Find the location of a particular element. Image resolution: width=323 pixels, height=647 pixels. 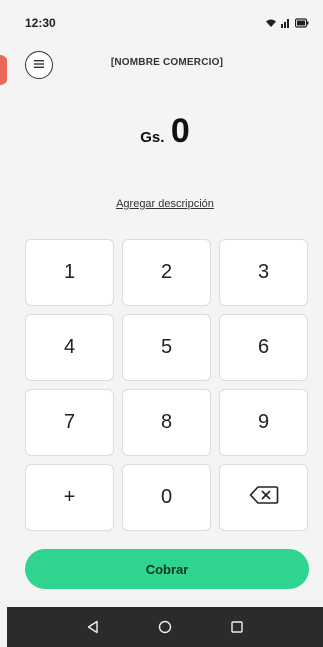

key-3: 3 is located at coordinates (263, 272).